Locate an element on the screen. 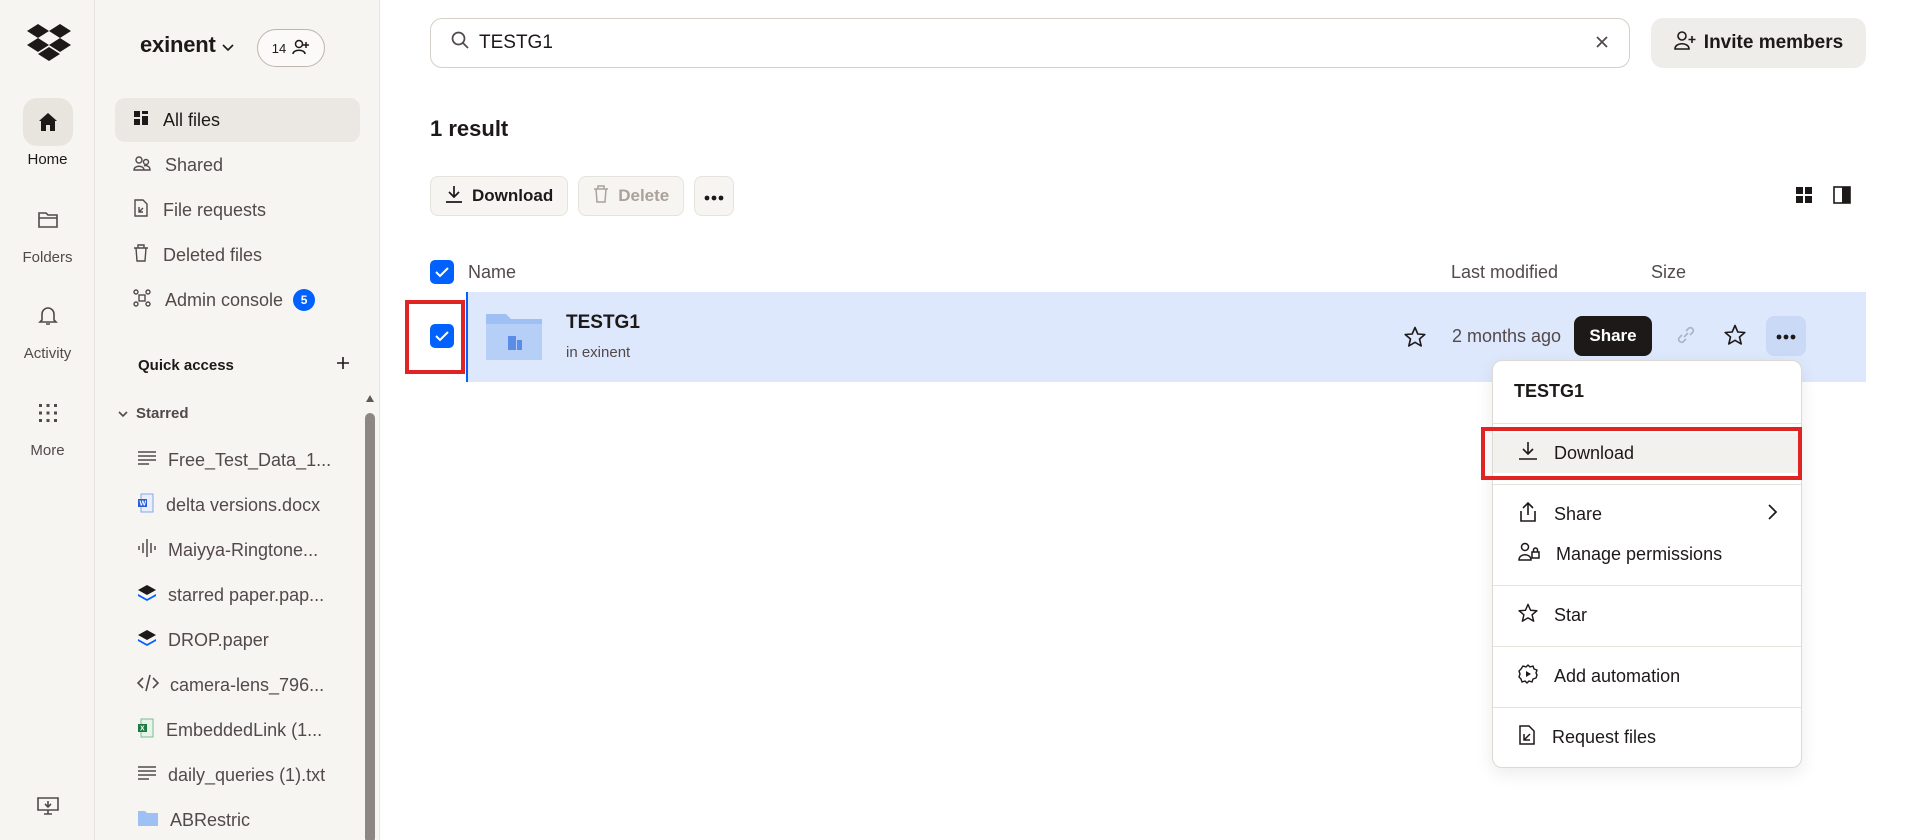 The image size is (1918, 840). member-count-button: 14 is located at coordinates (291, 48).